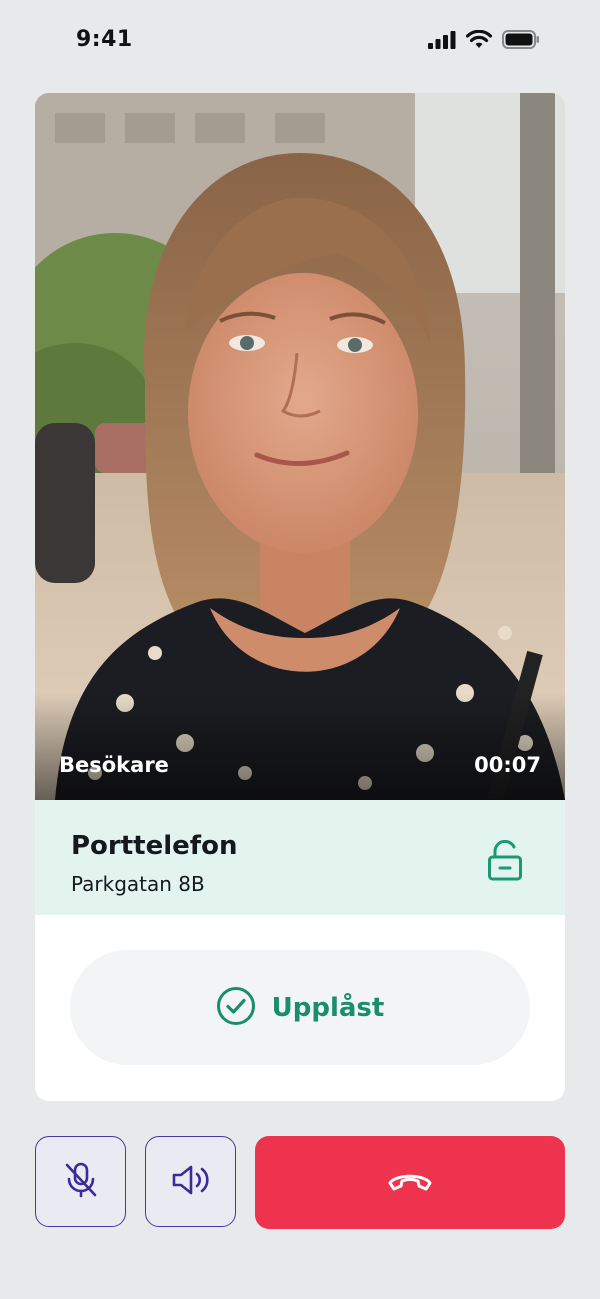 The height and width of the screenshot is (1299, 600). I want to click on status-bar: 9:41, so click(300, 42).